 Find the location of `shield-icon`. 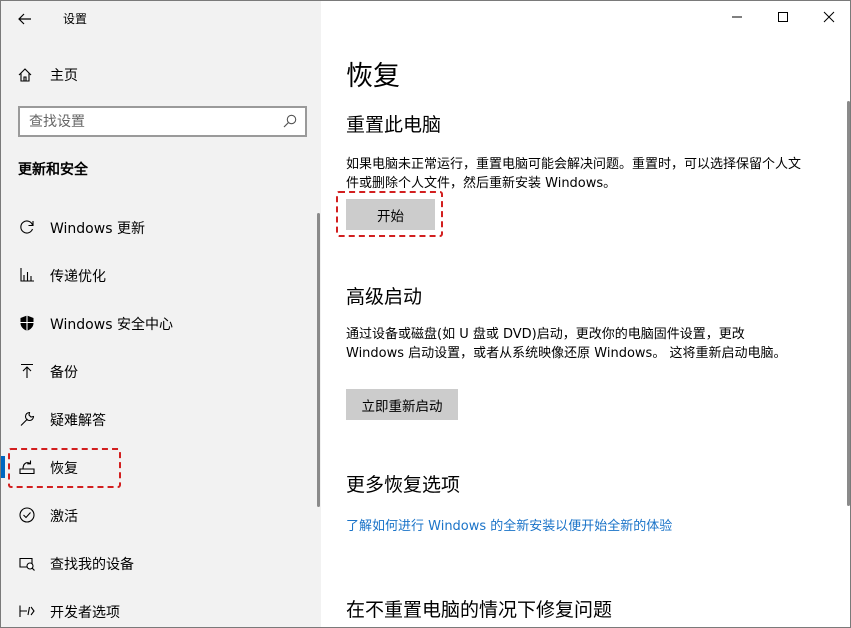

shield-icon is located at coordinates (27, 323).